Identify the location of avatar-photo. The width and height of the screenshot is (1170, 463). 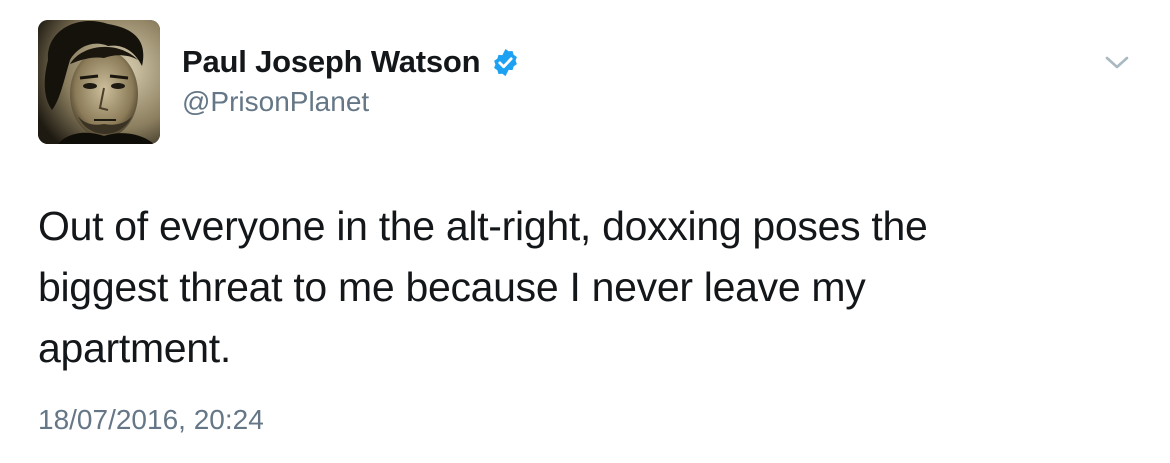
(99, 82).